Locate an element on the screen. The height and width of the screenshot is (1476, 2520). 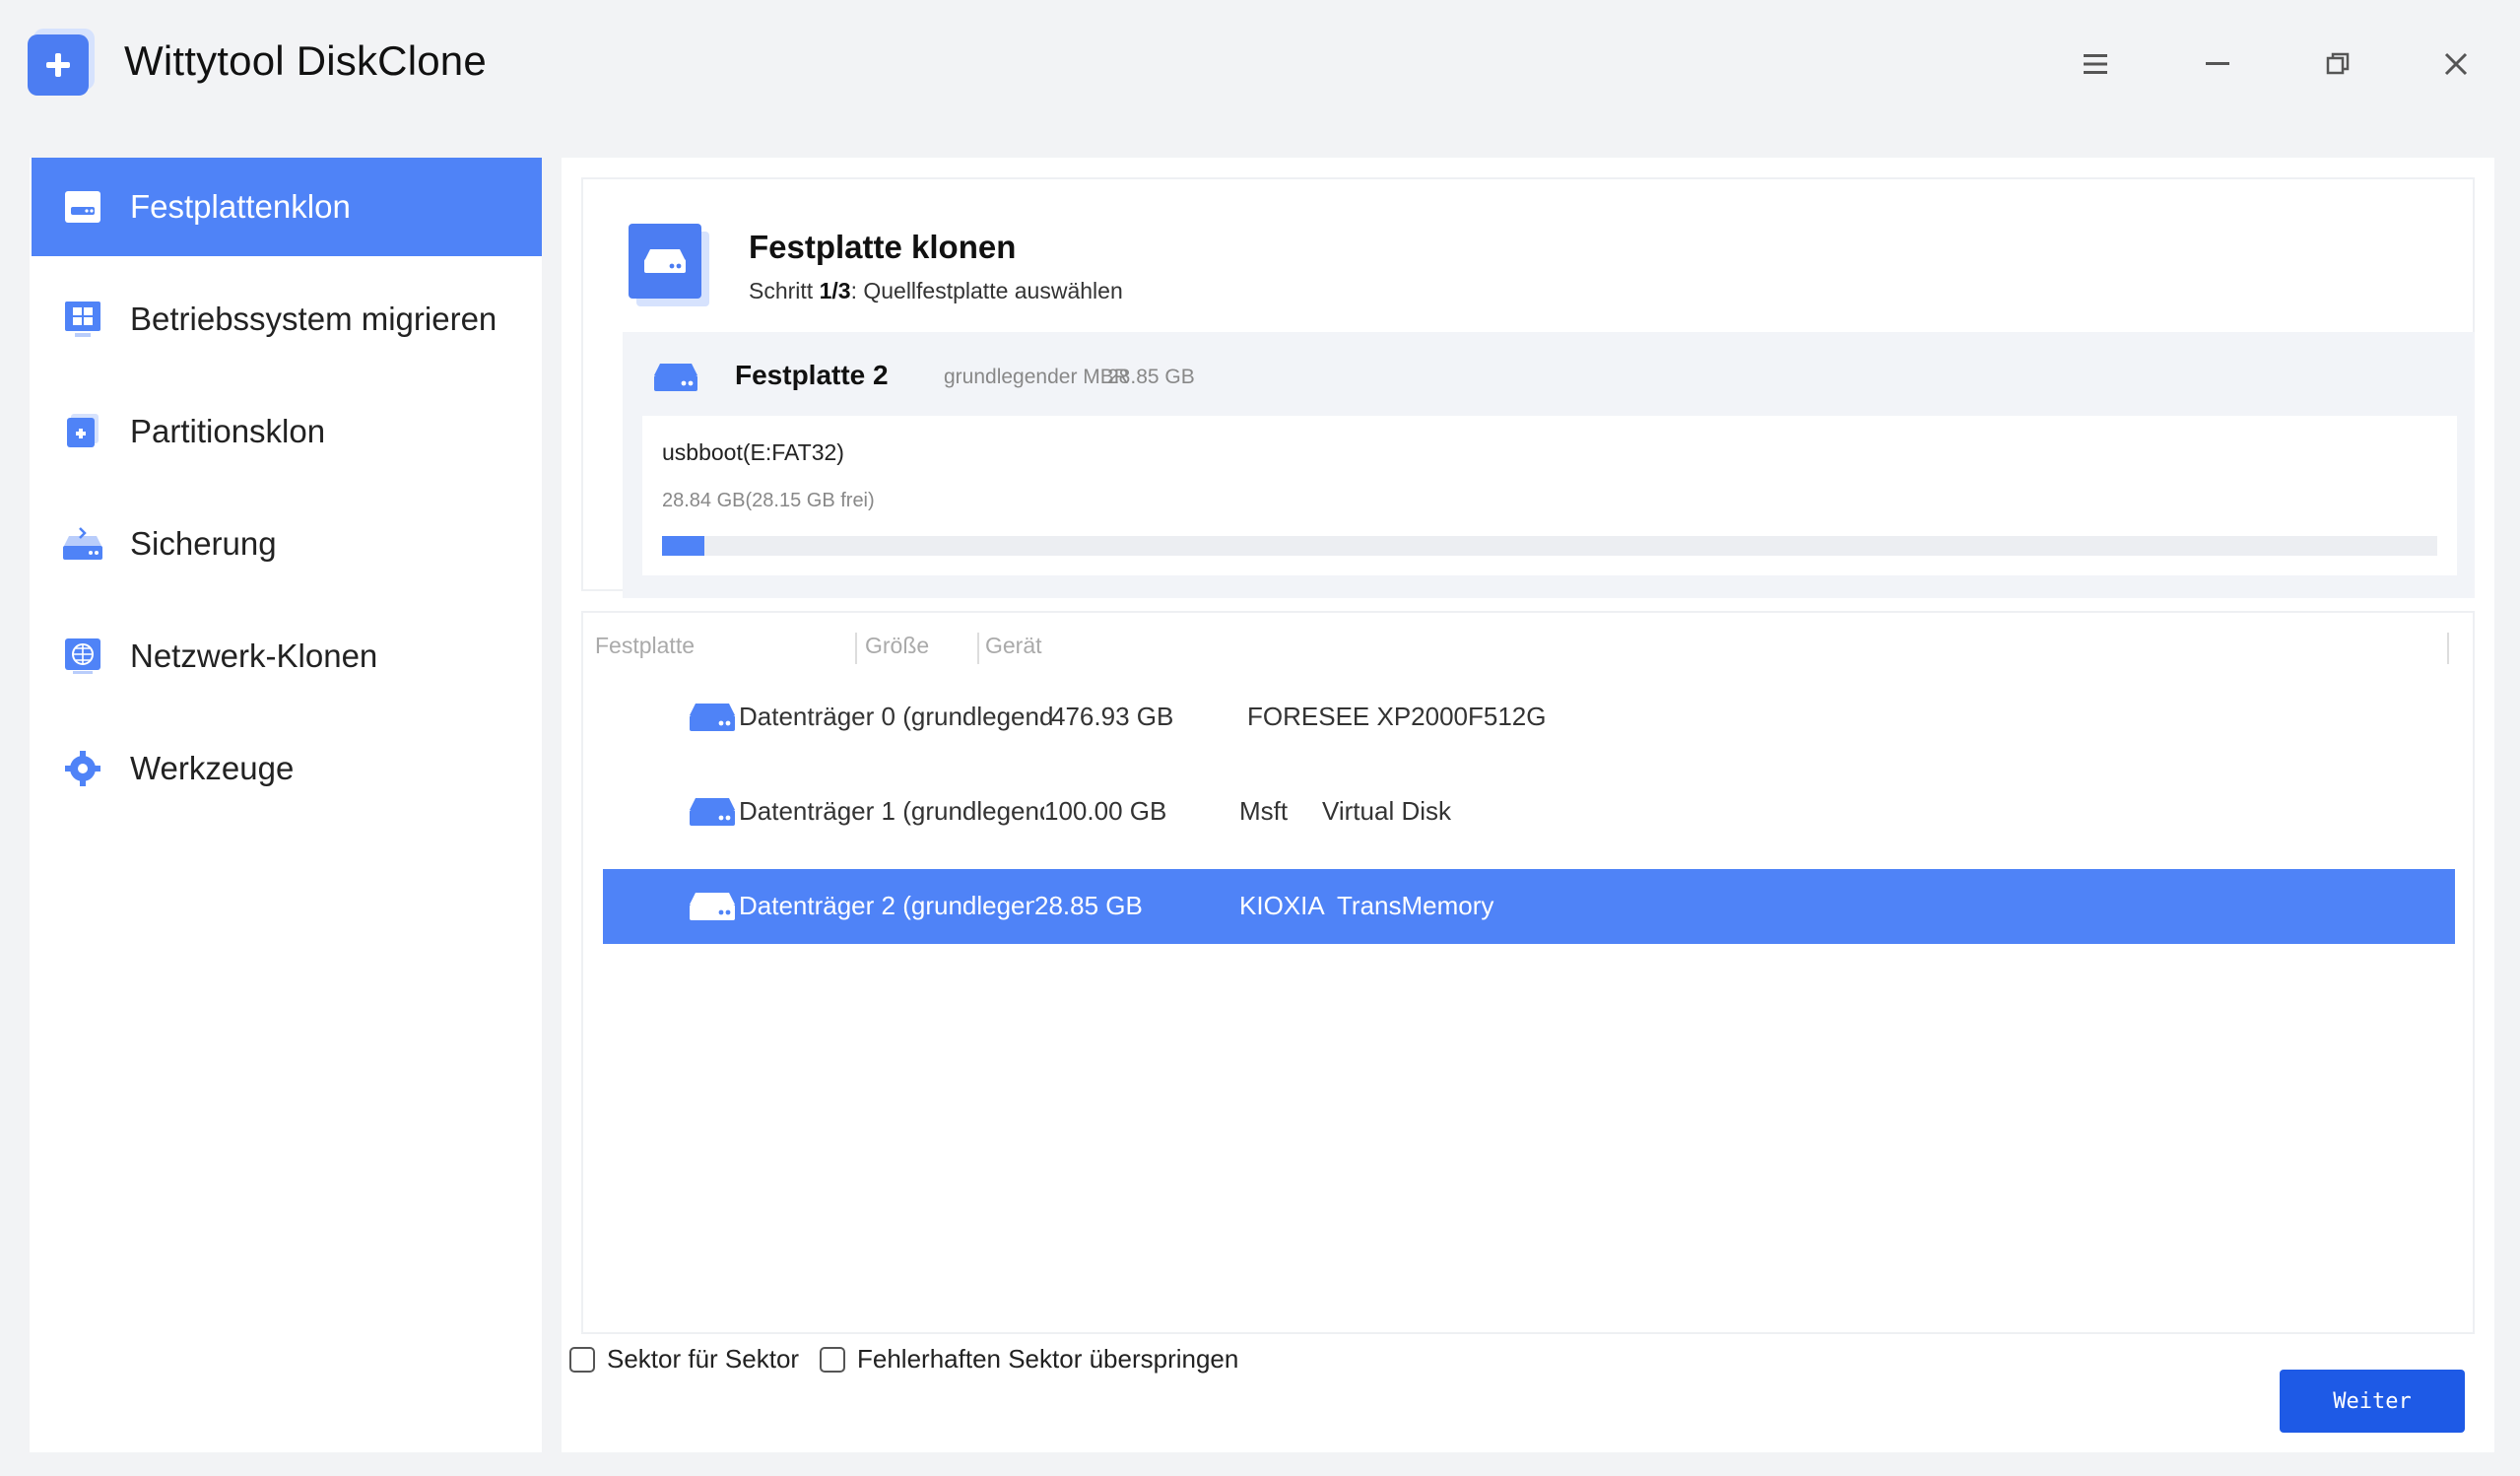
sidebar-item-netzwerk-klonen: Netzwerk-Klonen is located at coordinates (287, 656).